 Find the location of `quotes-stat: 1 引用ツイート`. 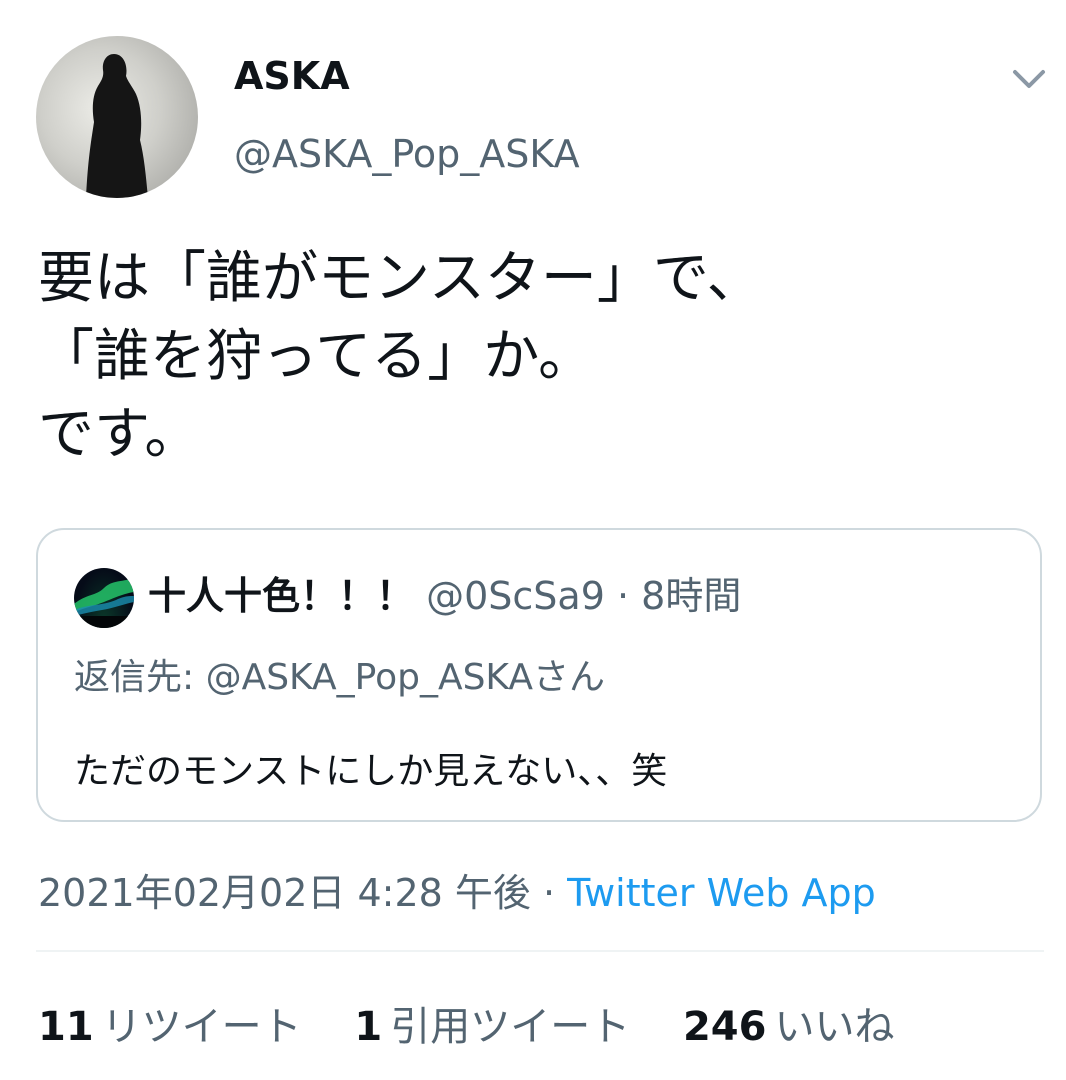

quotes-stat: 1 引用ツイート is located at coordinates (492, 1023).